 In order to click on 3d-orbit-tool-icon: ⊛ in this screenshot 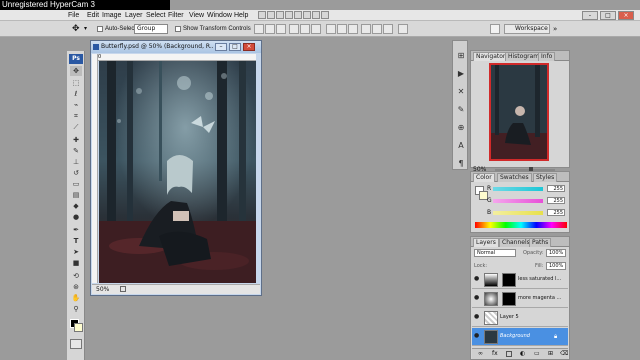, I will do `click(76, 287)`.